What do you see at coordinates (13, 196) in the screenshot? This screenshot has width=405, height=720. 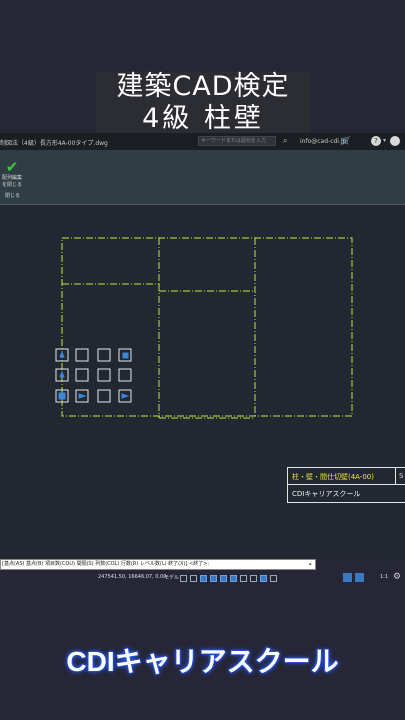 I see `ribbon-panel-label: 閉じる` at bounding box center [13, 196].